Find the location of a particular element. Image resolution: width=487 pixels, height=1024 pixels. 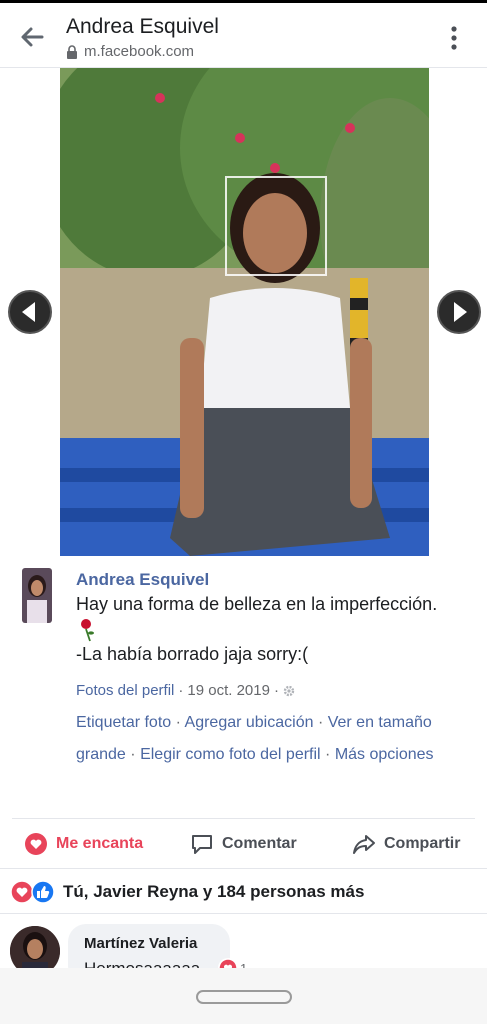

comment-button: Comentar is located at coordinates (243, 844).